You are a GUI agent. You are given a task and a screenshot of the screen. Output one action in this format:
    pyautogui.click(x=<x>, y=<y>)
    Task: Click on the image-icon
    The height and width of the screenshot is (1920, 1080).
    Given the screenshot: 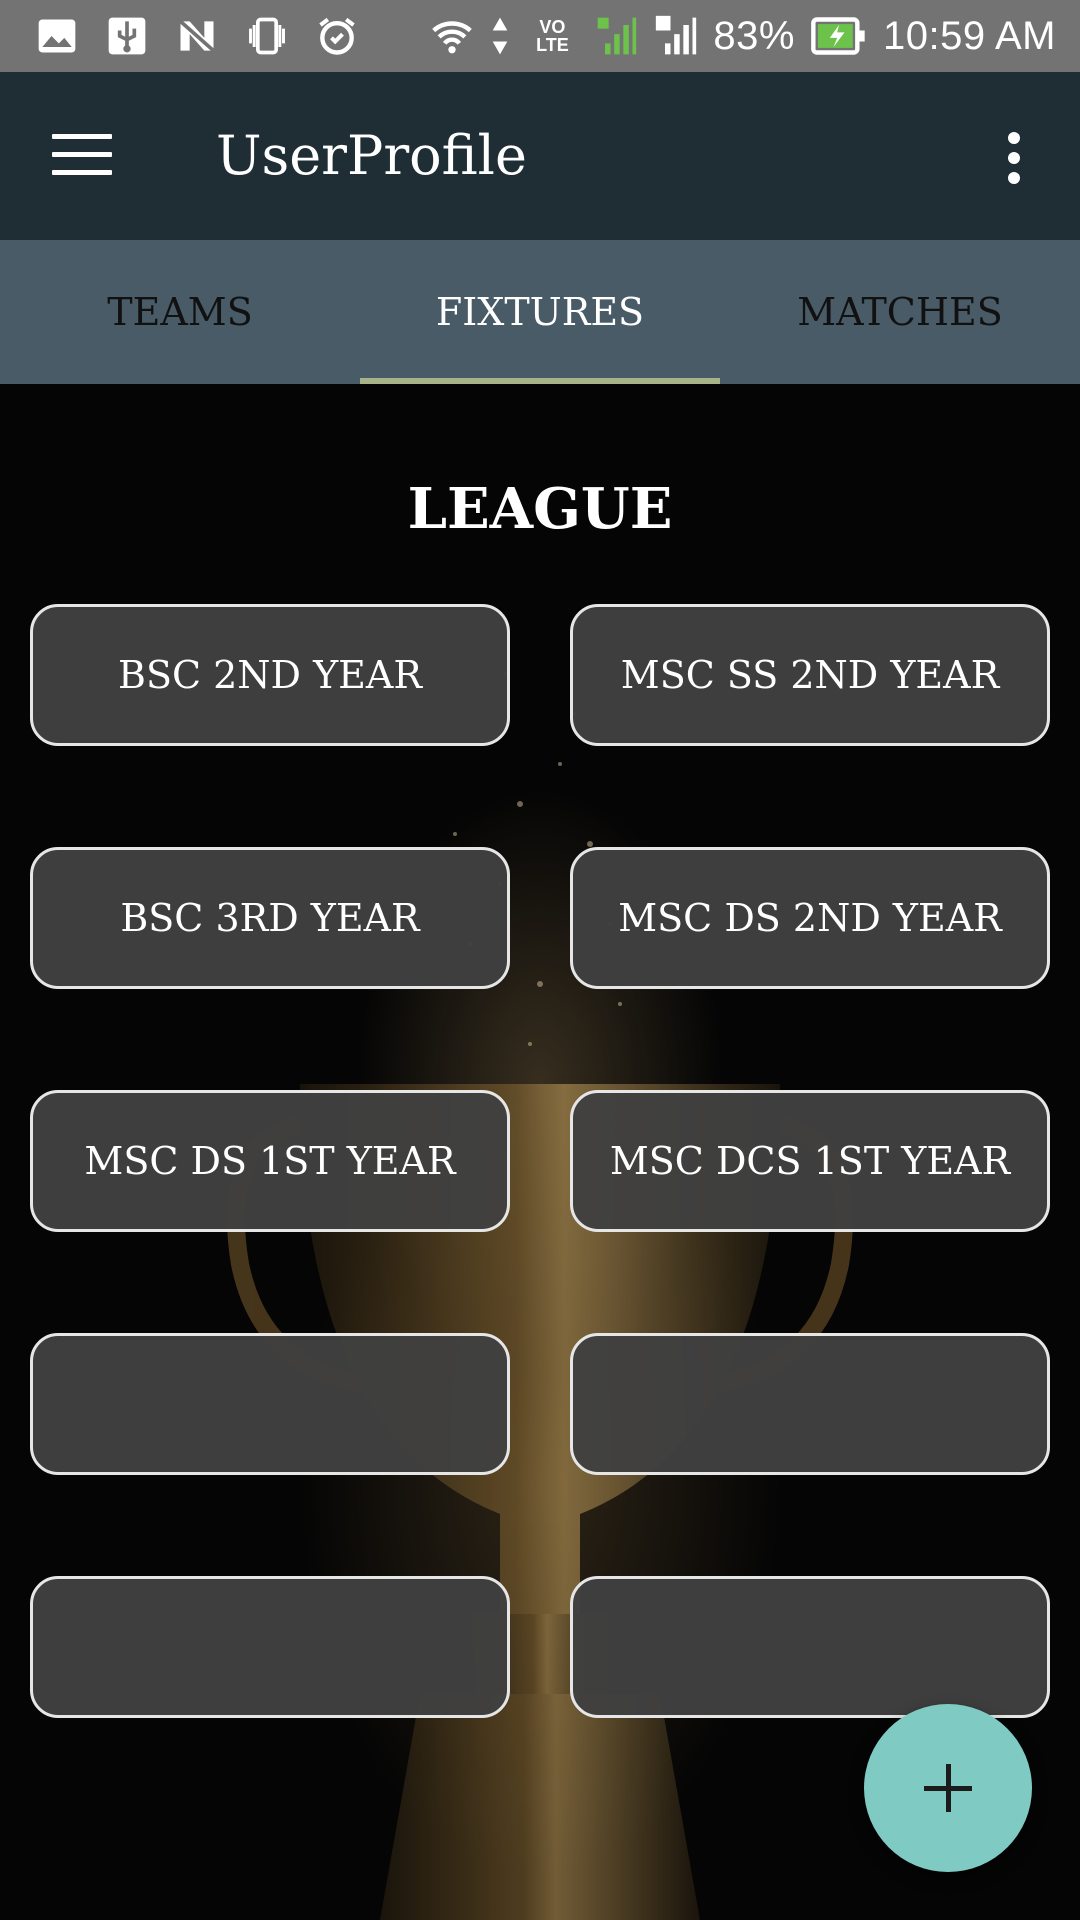 What is the action you would take?
    pyautogui.click(x=57, y=36)
    